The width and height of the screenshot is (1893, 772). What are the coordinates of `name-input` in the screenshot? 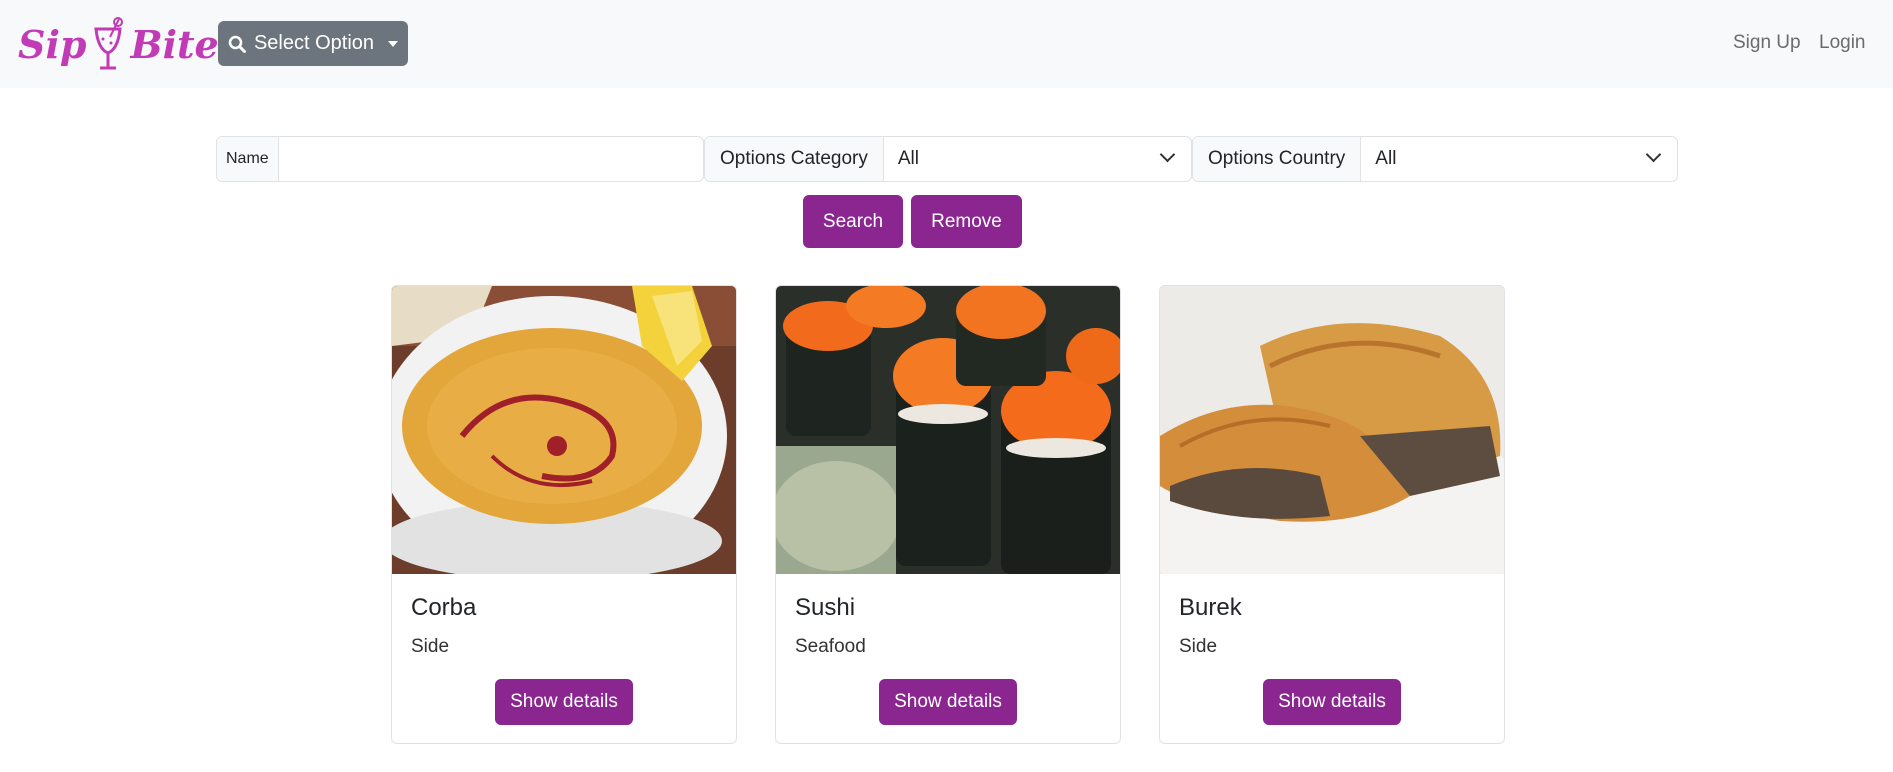 It's located at (490, 159).